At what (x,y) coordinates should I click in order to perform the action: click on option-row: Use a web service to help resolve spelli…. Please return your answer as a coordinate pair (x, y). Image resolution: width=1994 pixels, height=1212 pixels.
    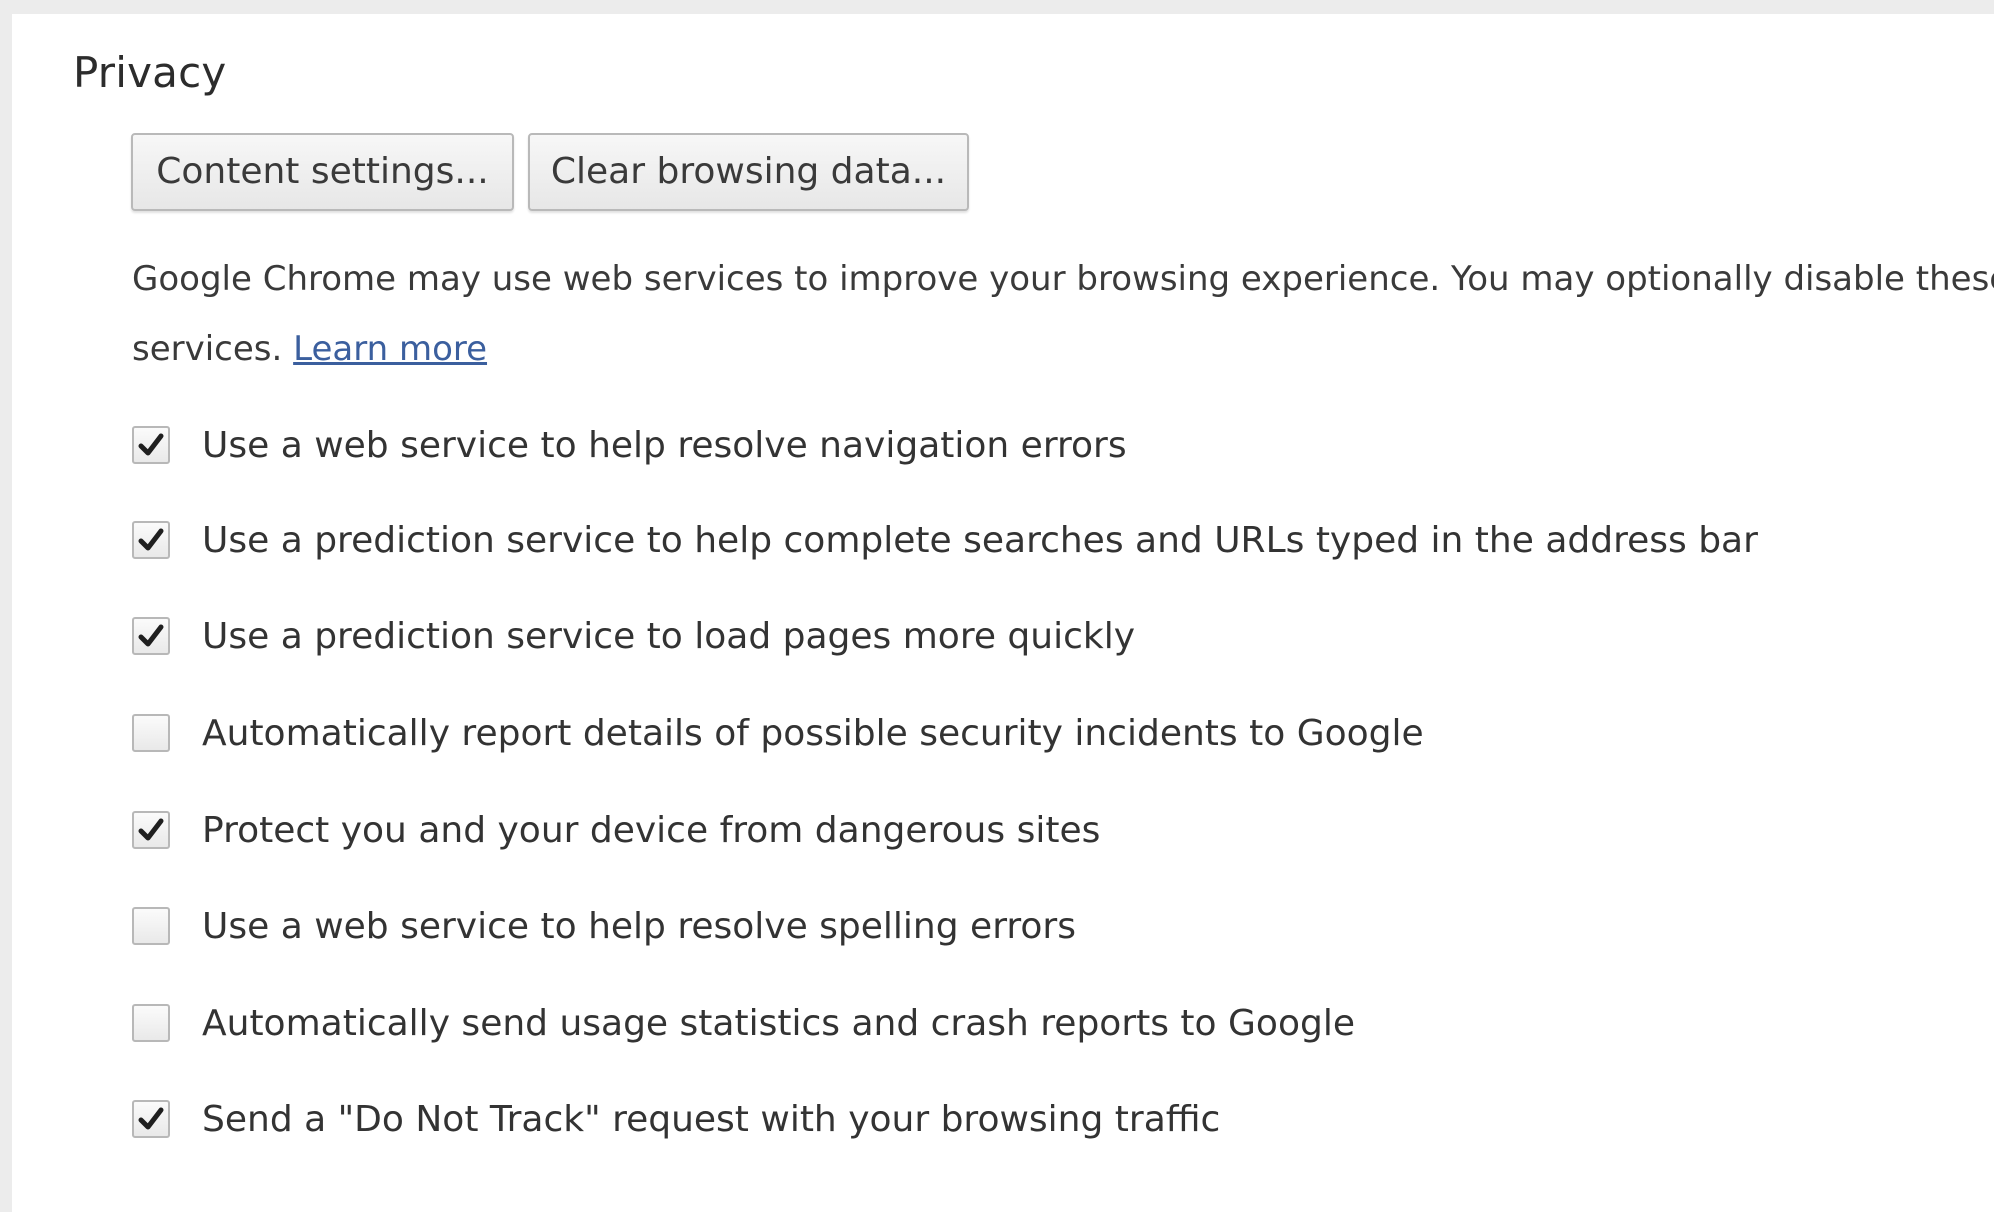
    Looking at the image, I should click on (604, 926).